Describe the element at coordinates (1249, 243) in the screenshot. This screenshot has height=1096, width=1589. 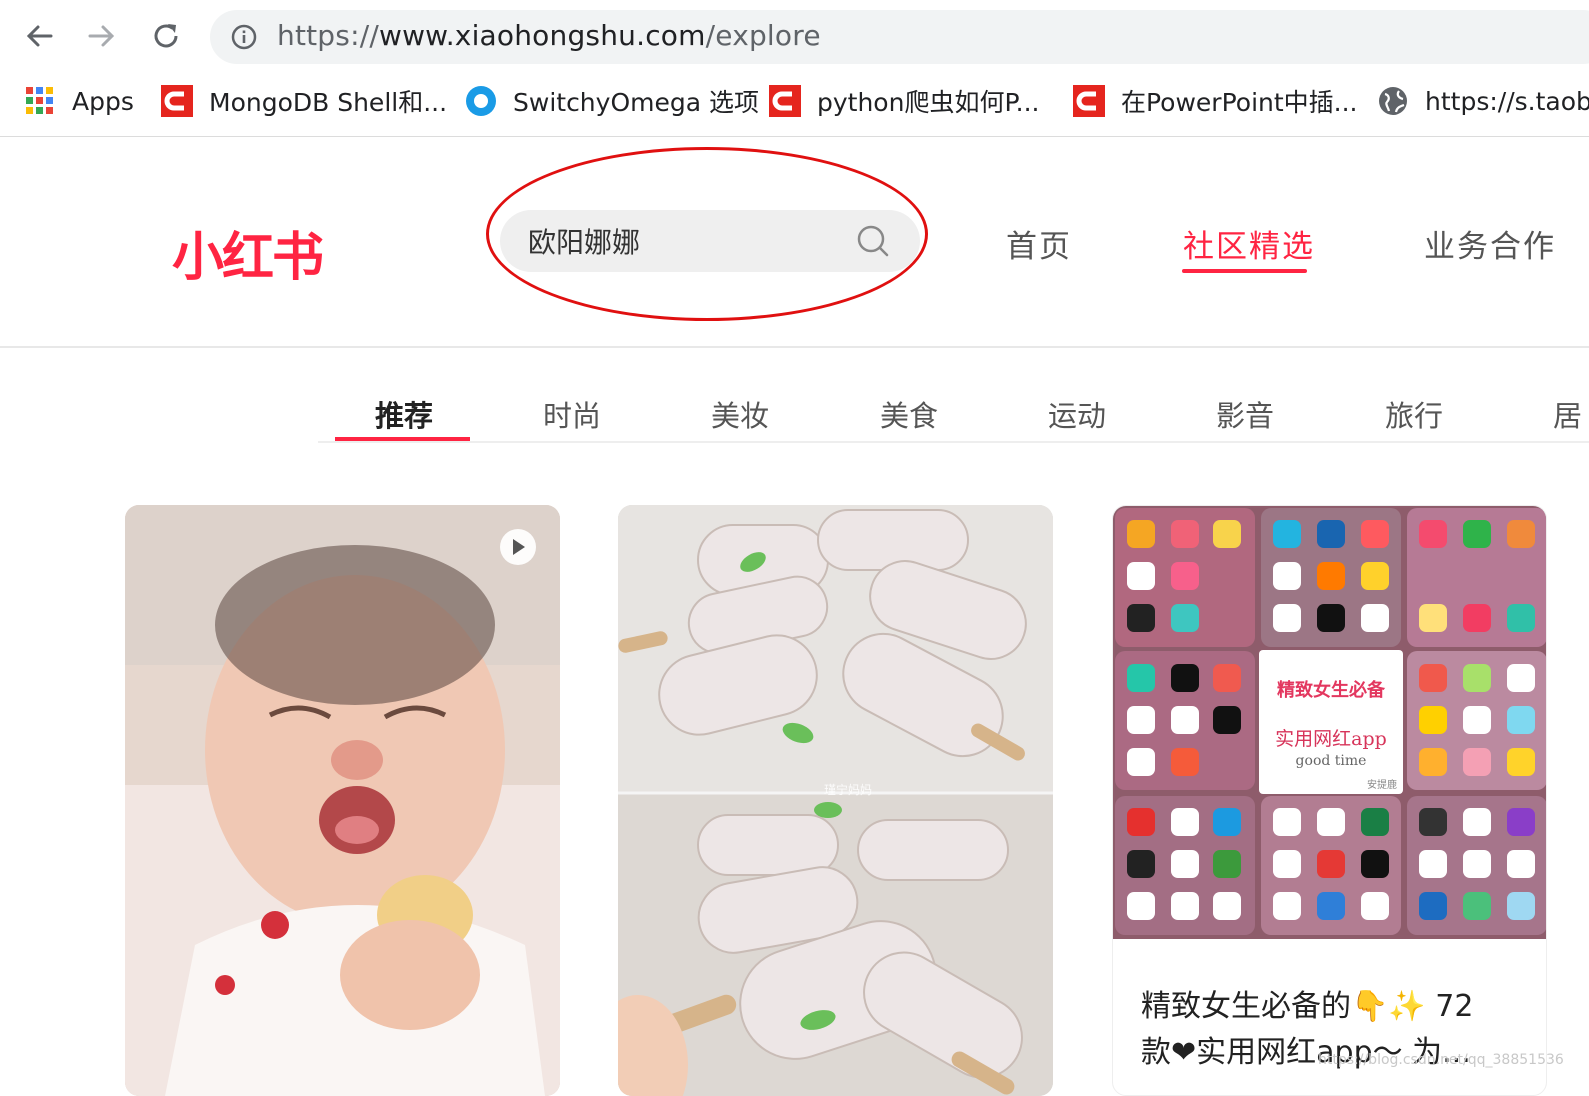
I see `nav-community-picks: 社区精选` at that location.